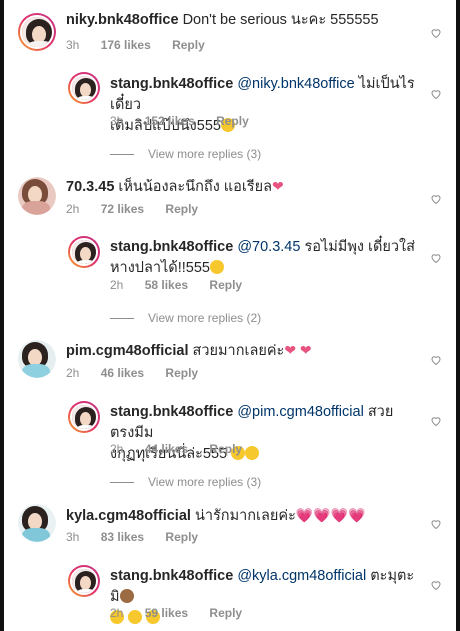  What do you see at coordinates (277, 186) in the screenshot?
I see `pink-heart-emoji: ❤` at bounding box center [277, 186].